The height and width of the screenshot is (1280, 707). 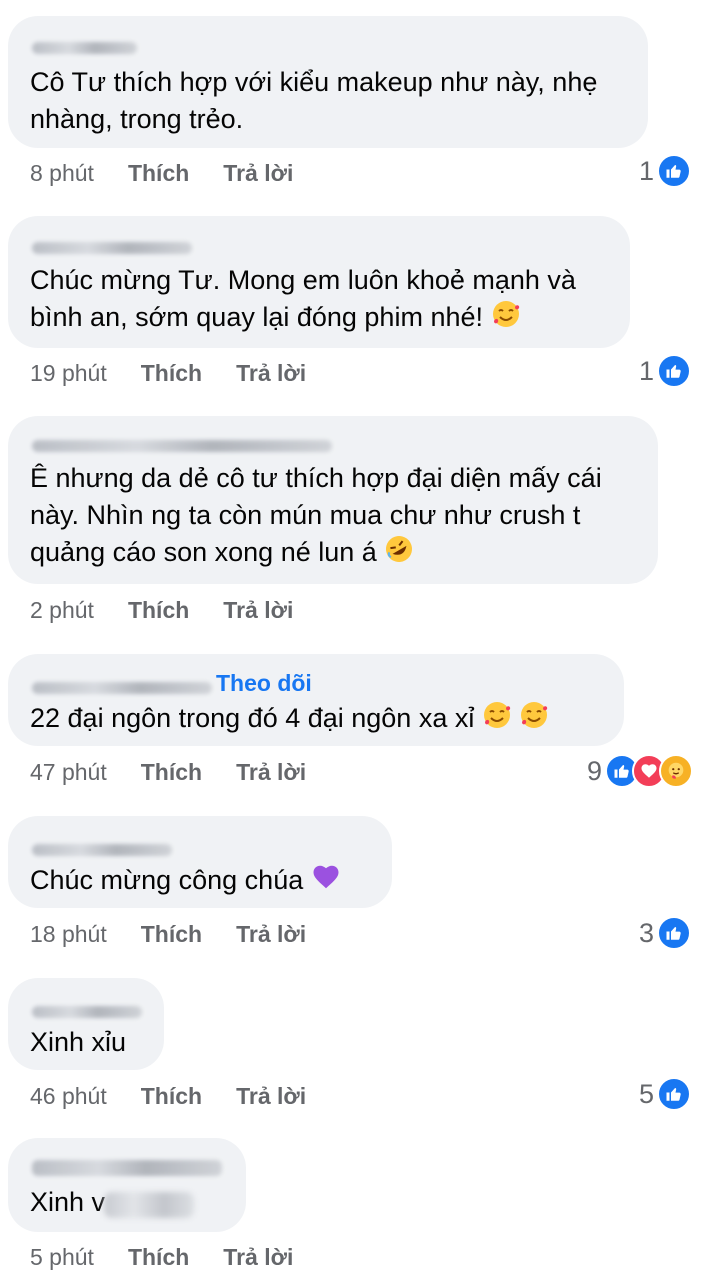 I want to click on comment-actions: 2 phút Thích Trả lời, so click(x=161, y=610).